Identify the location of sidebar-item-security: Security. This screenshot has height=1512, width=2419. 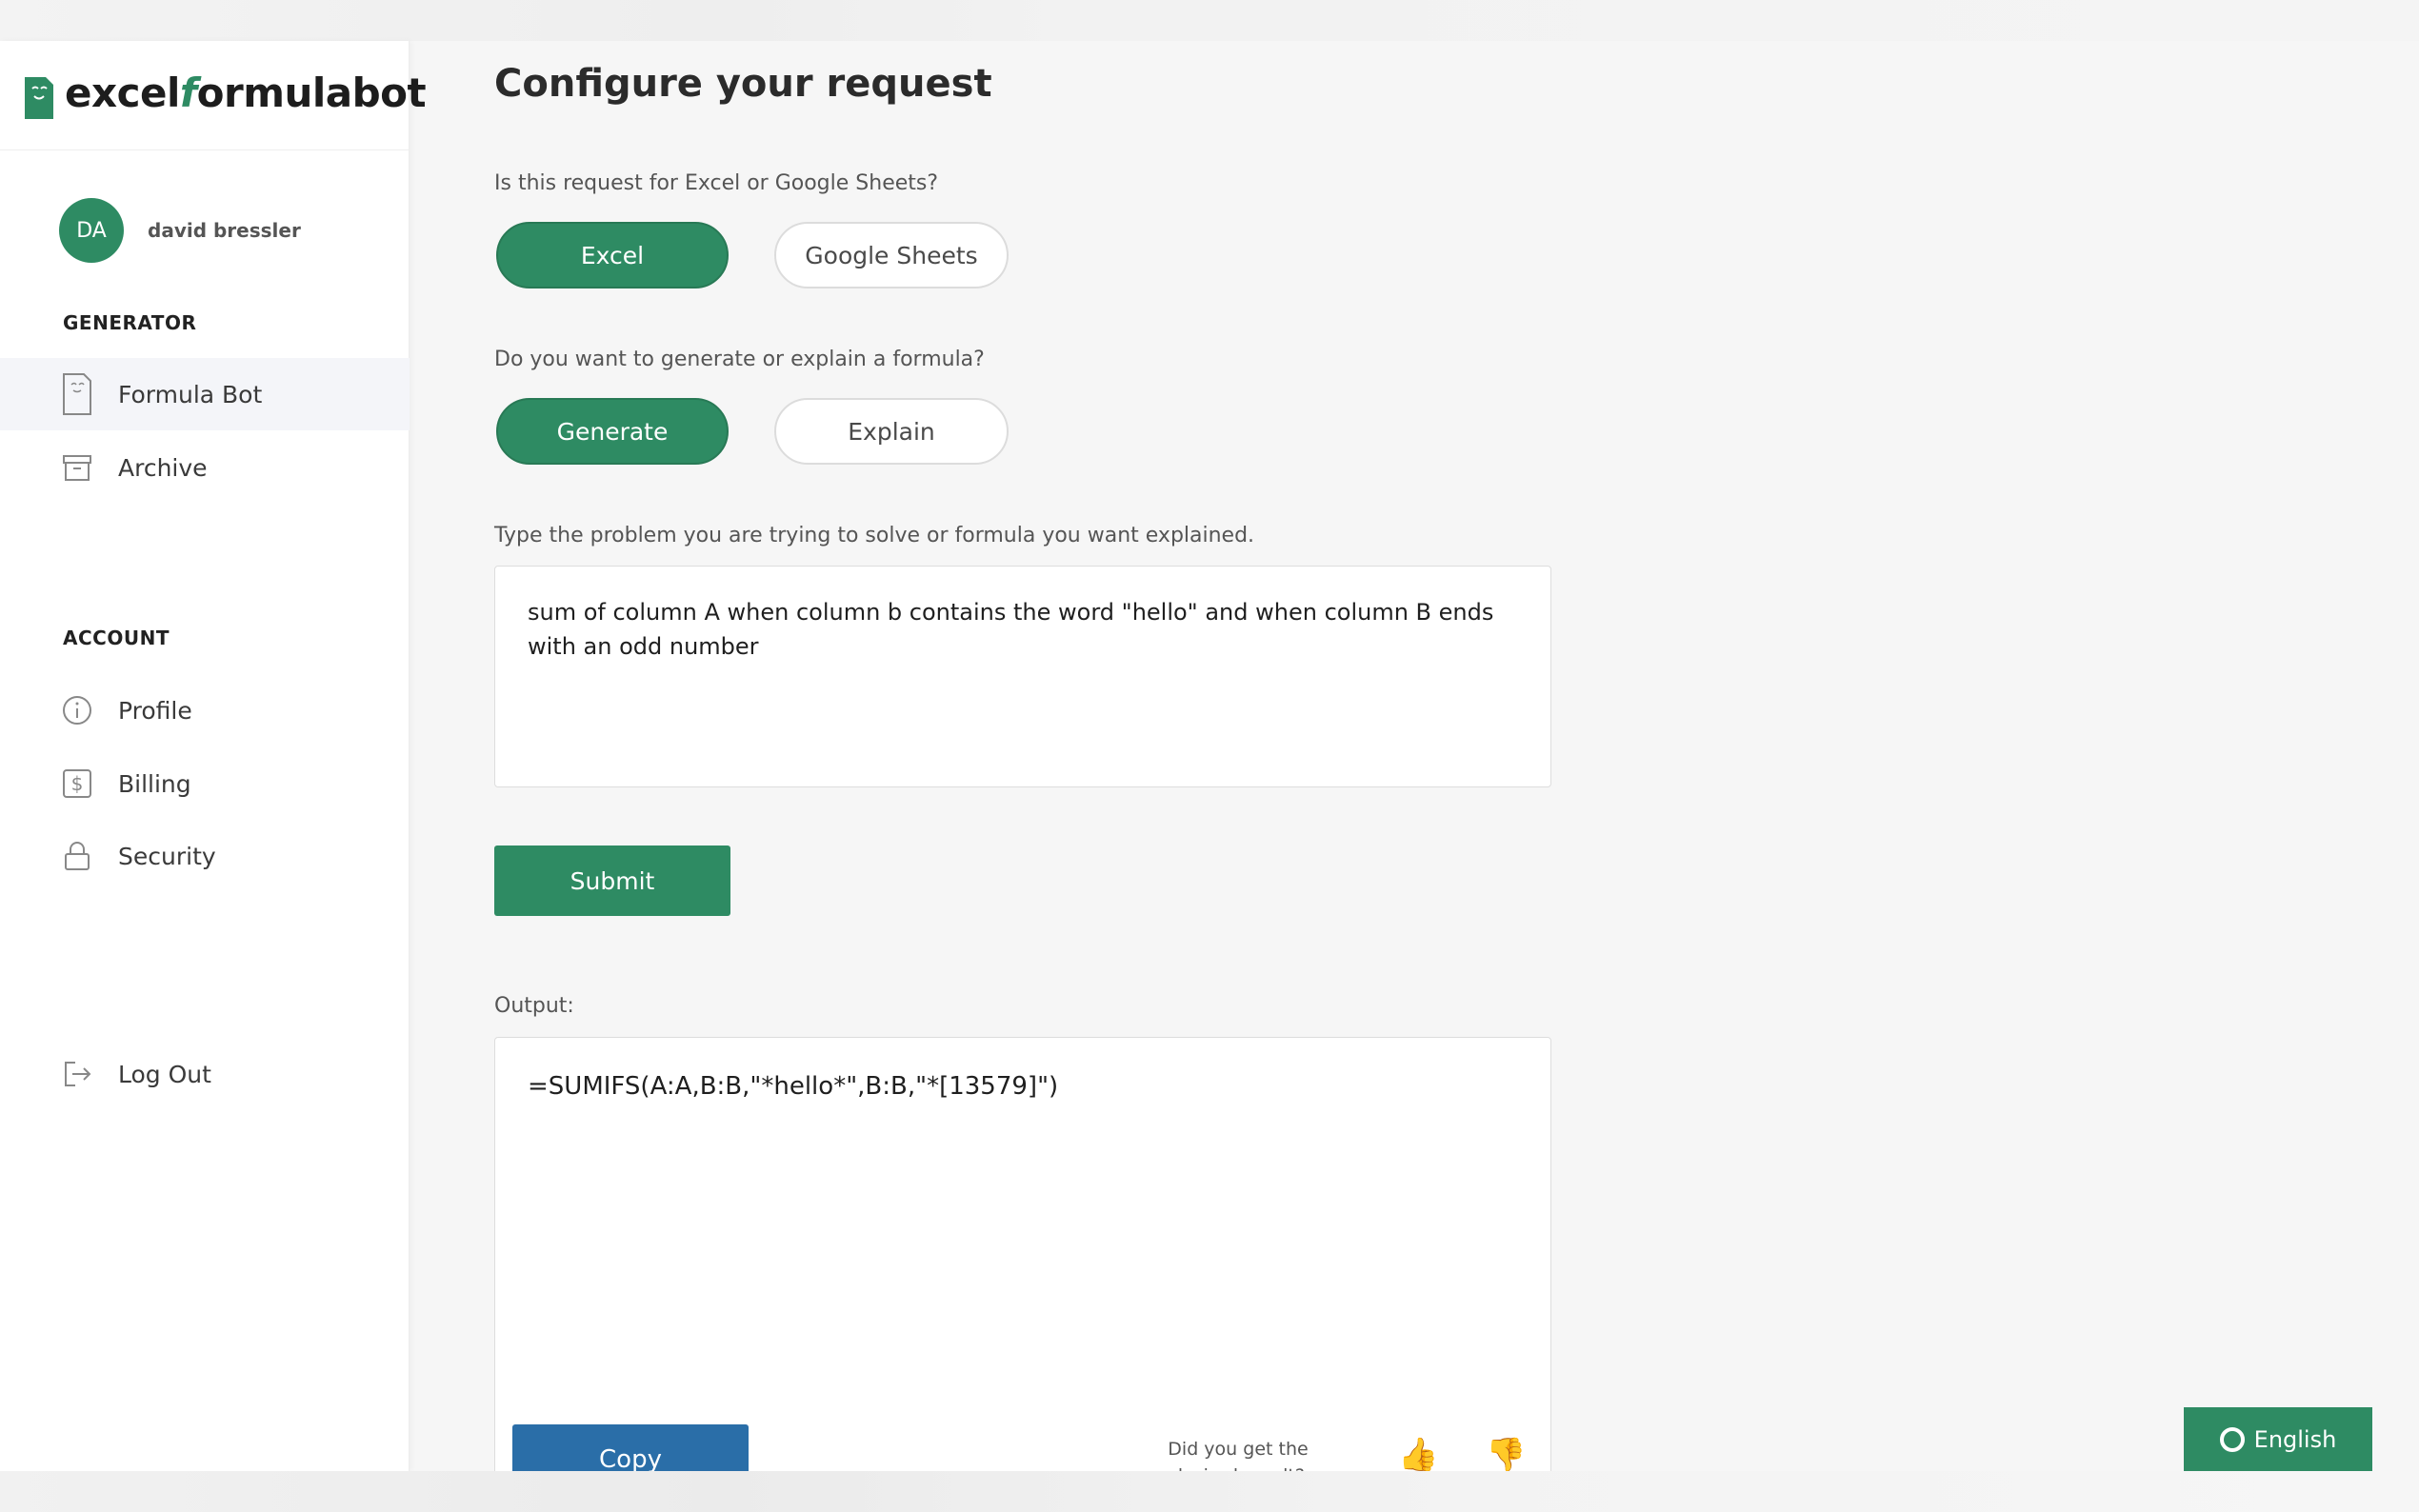
(205, 856).